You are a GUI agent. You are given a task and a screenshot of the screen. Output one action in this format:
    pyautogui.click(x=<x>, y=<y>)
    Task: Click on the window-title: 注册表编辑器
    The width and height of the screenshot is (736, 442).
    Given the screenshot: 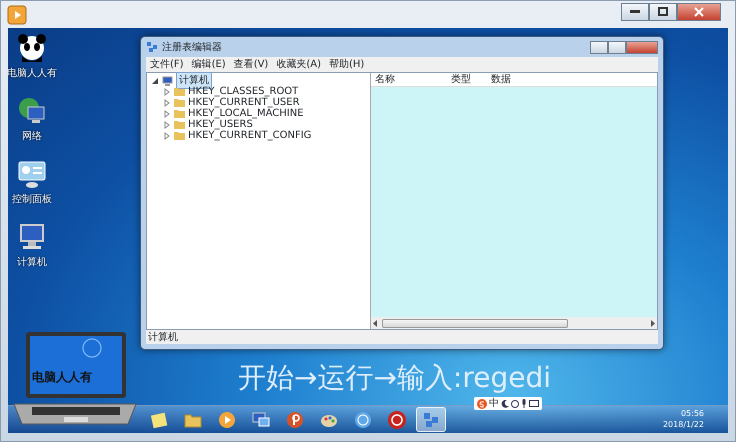 What is the action you would take?
    pyautogui.click(x=192, y=47)
    